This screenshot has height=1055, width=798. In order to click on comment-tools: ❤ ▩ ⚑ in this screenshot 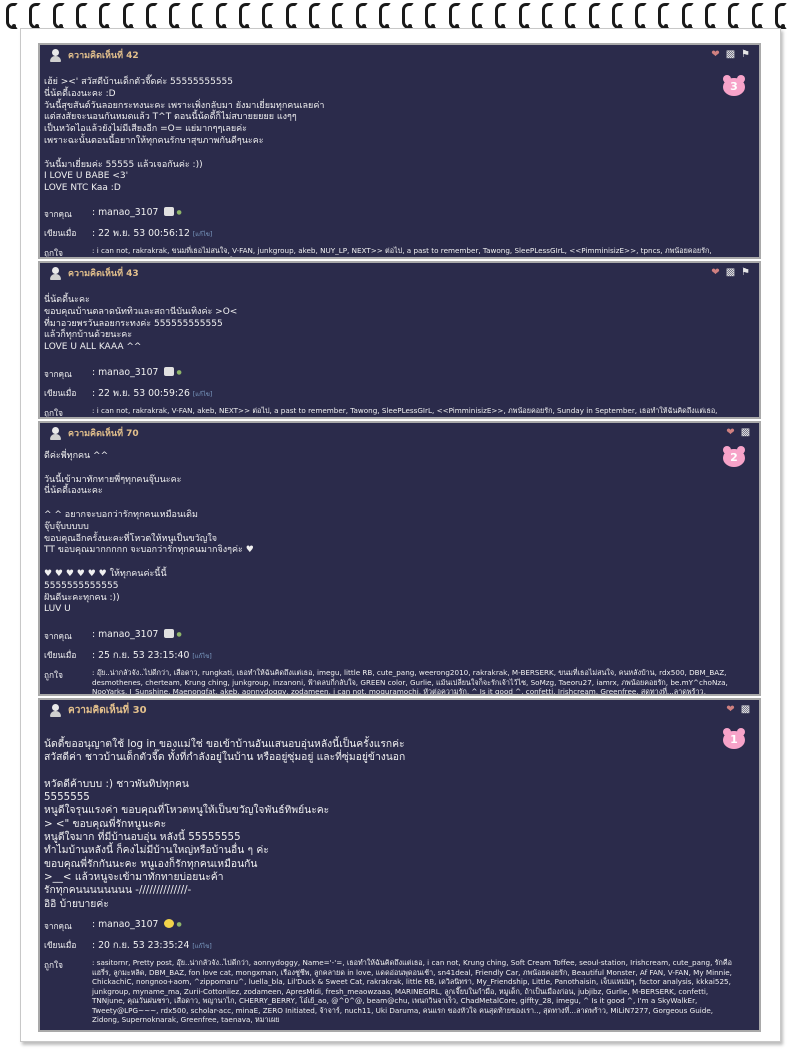, I will do `click(730, 54)`.